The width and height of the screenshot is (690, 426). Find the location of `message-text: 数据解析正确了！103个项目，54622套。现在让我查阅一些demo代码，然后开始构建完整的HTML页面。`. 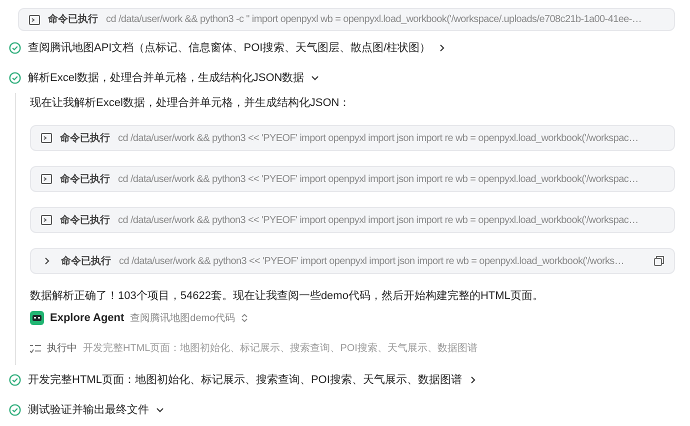

message-text: 数据解析正确了！103个项目，54622套。现在让我查阅一些demo代码，然后开始构建完整的HTML页面。 is located at coordinates (287, 296).